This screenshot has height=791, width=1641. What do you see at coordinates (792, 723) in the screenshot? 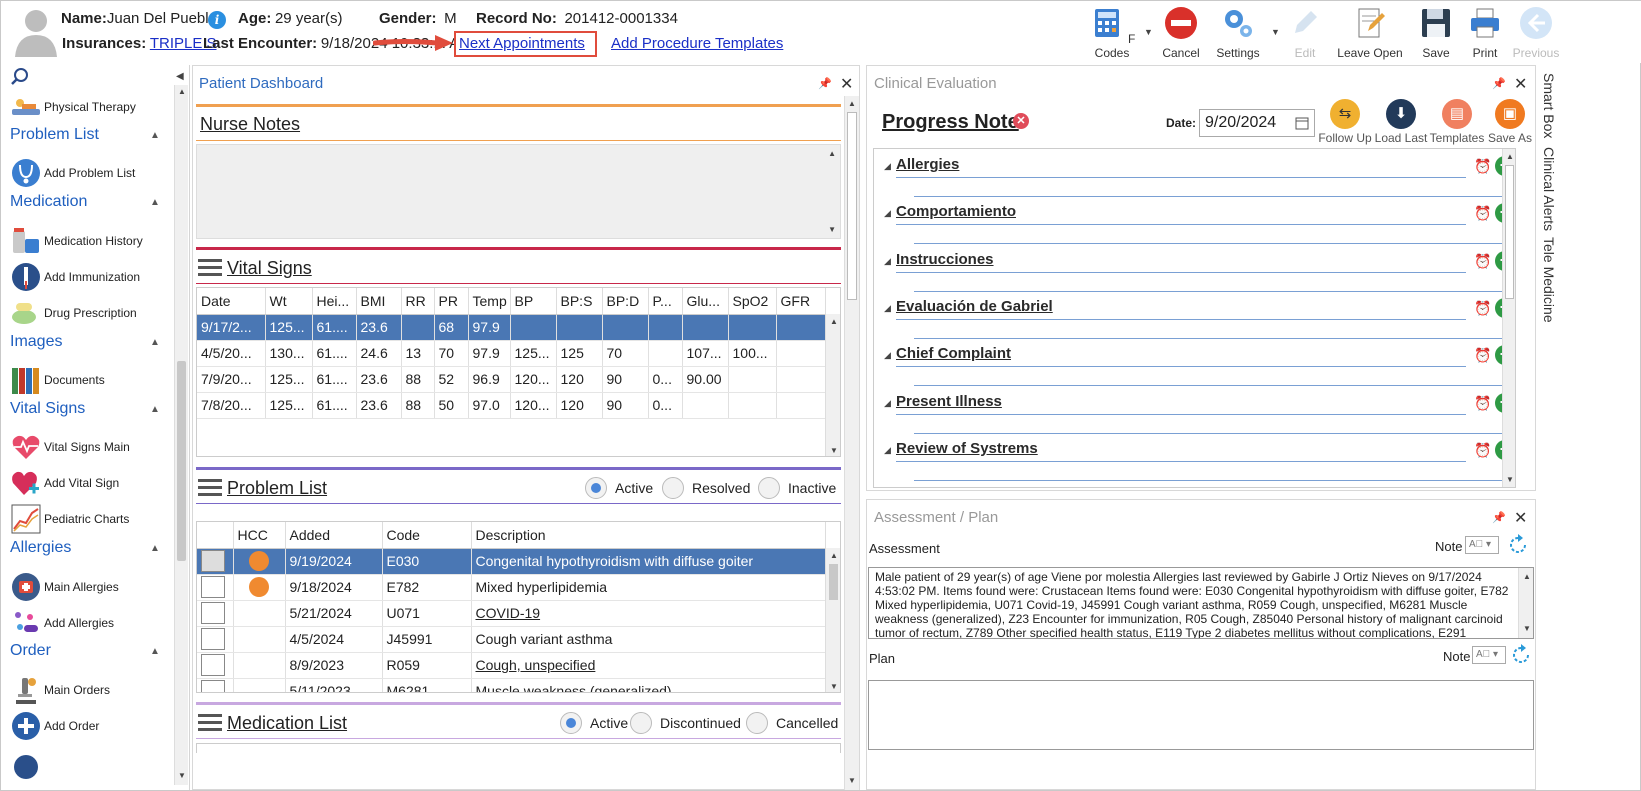
I see `medication-filter-cancelled: Cancelled` at bounding box center [792, 723].